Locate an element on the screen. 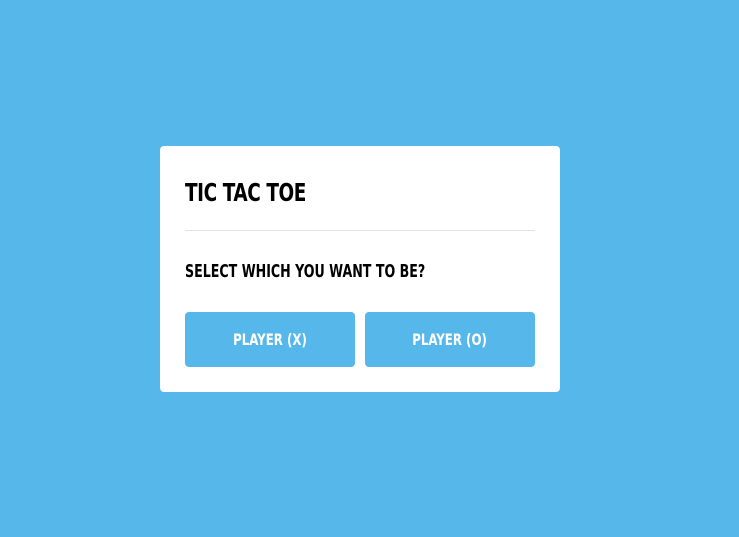 Image resolution: width=739 pixels, height=537 pixels. game-title: TIC TAC TOE is located at coordinates (245, 192).